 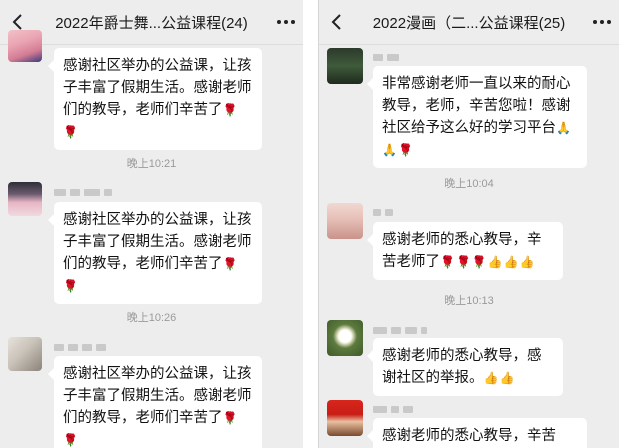 I want to click on chat-header: 2022年爵士舞...公益课程(24), so click(x=151, y=22).